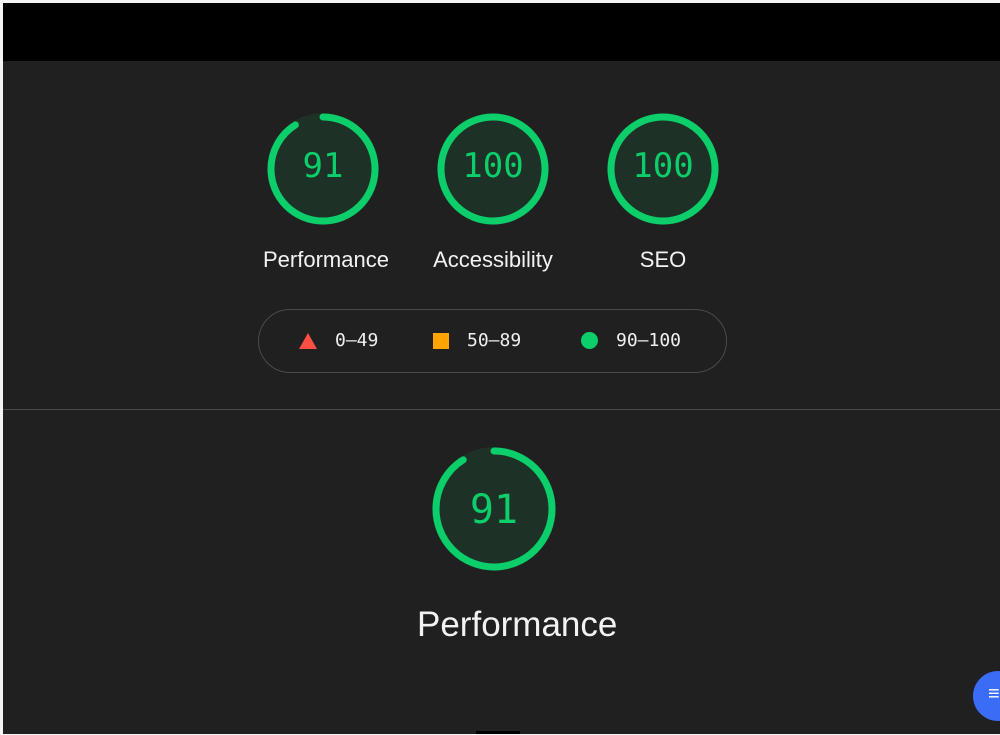 Image resolution: width=1000 pixels, height=735 pixels. I want to click on legend-pass: 90–100, so click(631, 340).